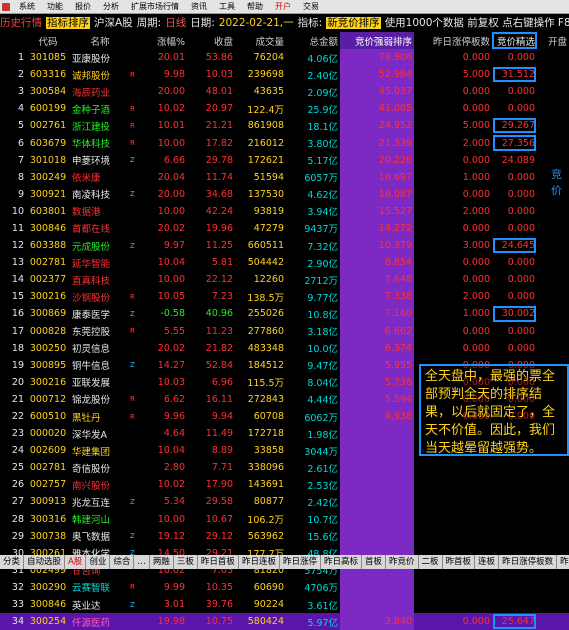 This screenshot has height=630, width=569. Describe the element at coordinates (259, 562) in the screenshot. I see `bottom-tab-9: 昨日连板` at that location.